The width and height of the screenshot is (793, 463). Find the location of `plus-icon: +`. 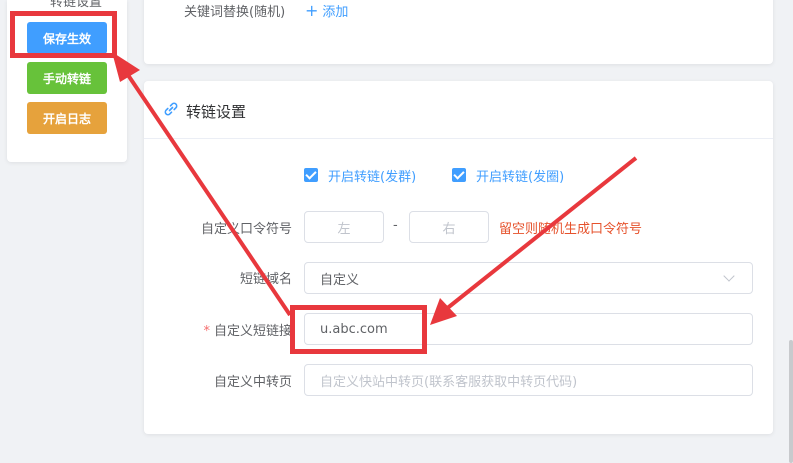

plus-icon: + is located at coordinates (312, 10).